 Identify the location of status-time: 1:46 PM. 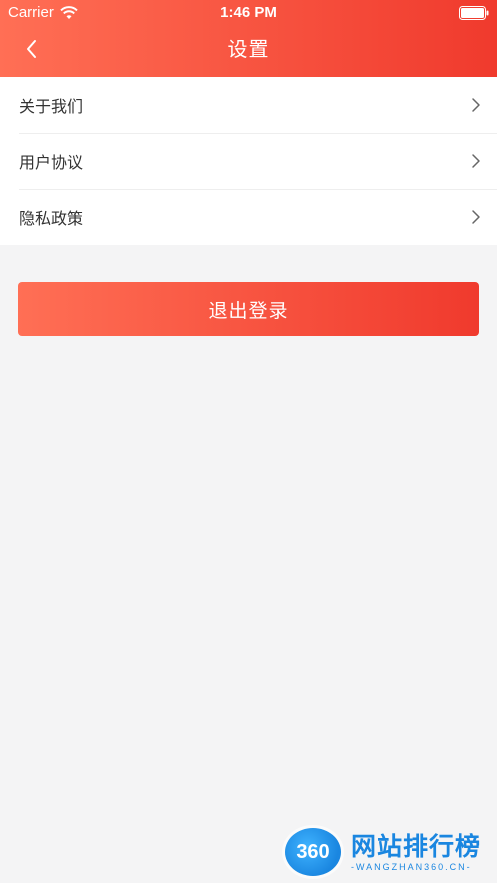
(248, 12).